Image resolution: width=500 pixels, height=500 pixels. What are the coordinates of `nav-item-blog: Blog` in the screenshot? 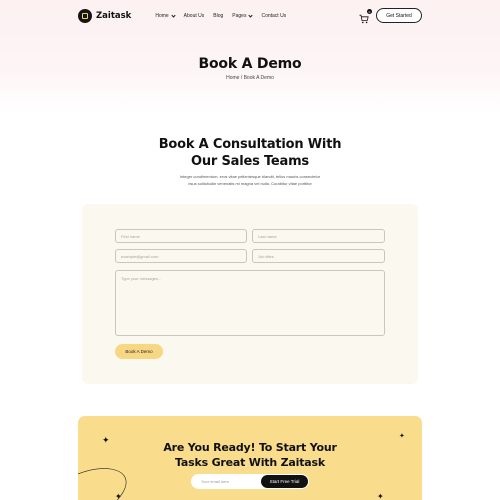 It's located at (218, 16).